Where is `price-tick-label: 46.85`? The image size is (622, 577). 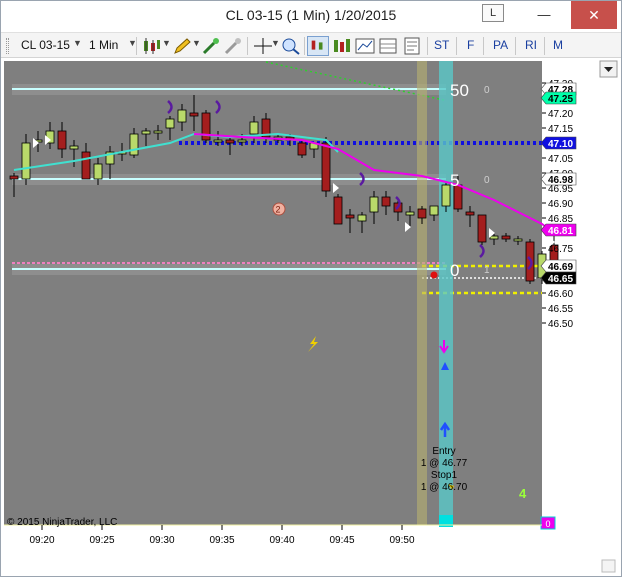 price-tick-label: 46.85 is located at coordinates (560, 219).